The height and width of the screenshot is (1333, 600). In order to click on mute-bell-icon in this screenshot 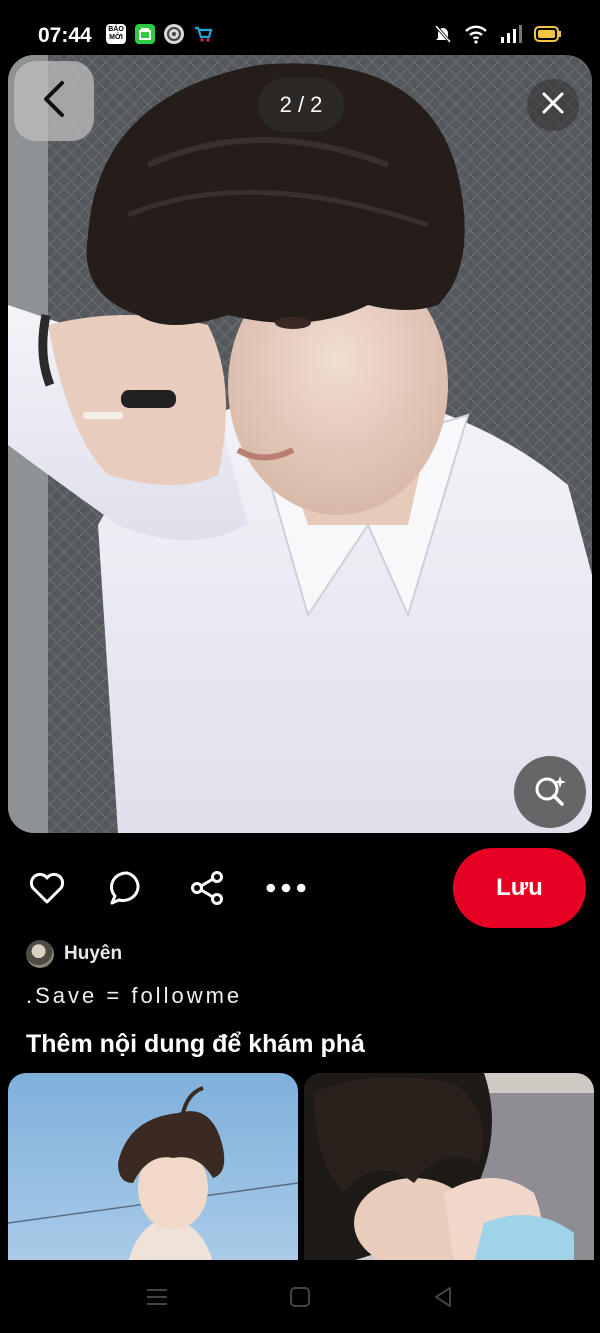, I will do `click(443, 36)`.